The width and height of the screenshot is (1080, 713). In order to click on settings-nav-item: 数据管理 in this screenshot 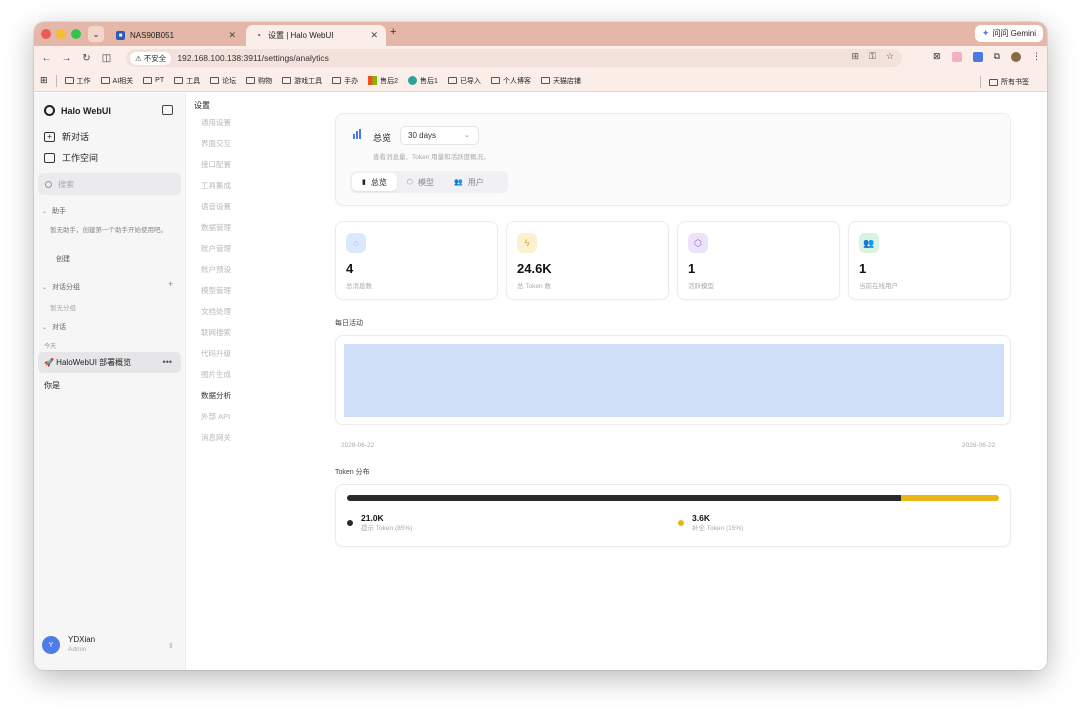, I will do `click(216, 227)`.